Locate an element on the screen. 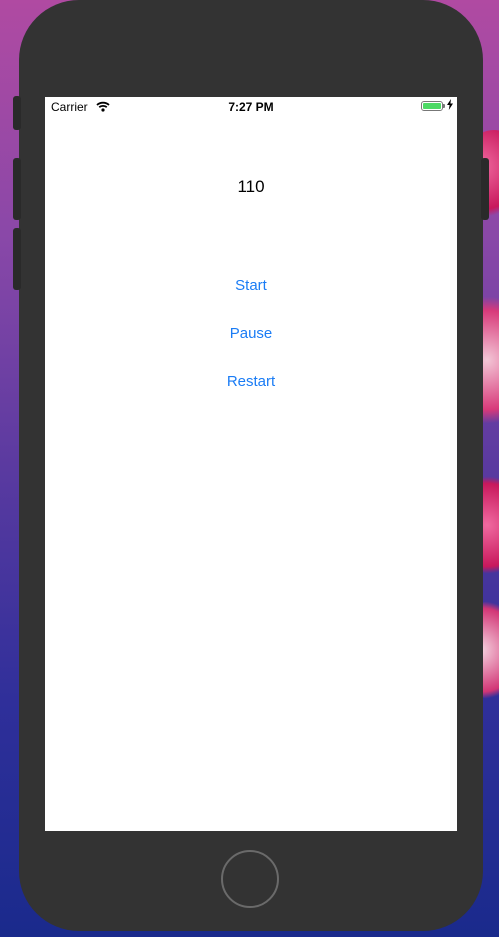 The image size is (499, 937). status-time: 7:27 PM is located at coordinates (251, 107).